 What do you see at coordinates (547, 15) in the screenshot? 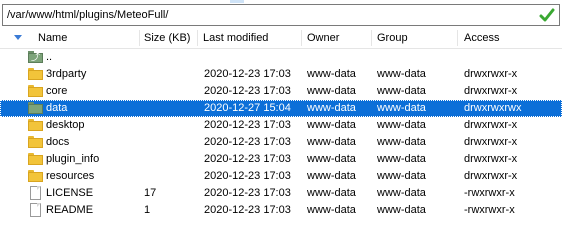
I see `checkmark-icon` at bounding box center [547, 15].